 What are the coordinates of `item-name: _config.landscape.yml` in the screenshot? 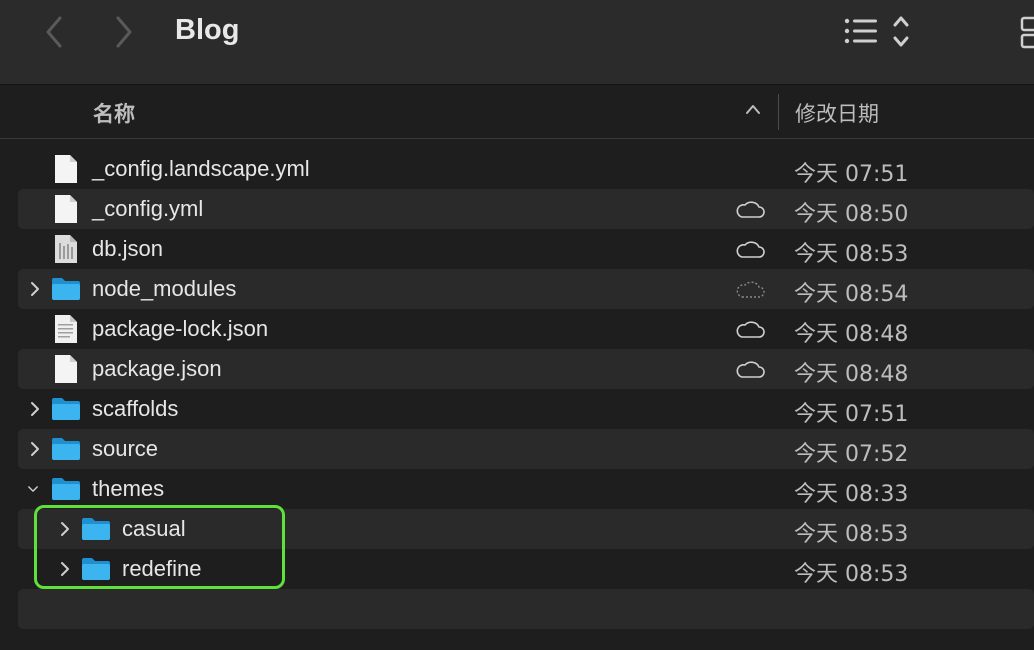 It's located at (201, 168).